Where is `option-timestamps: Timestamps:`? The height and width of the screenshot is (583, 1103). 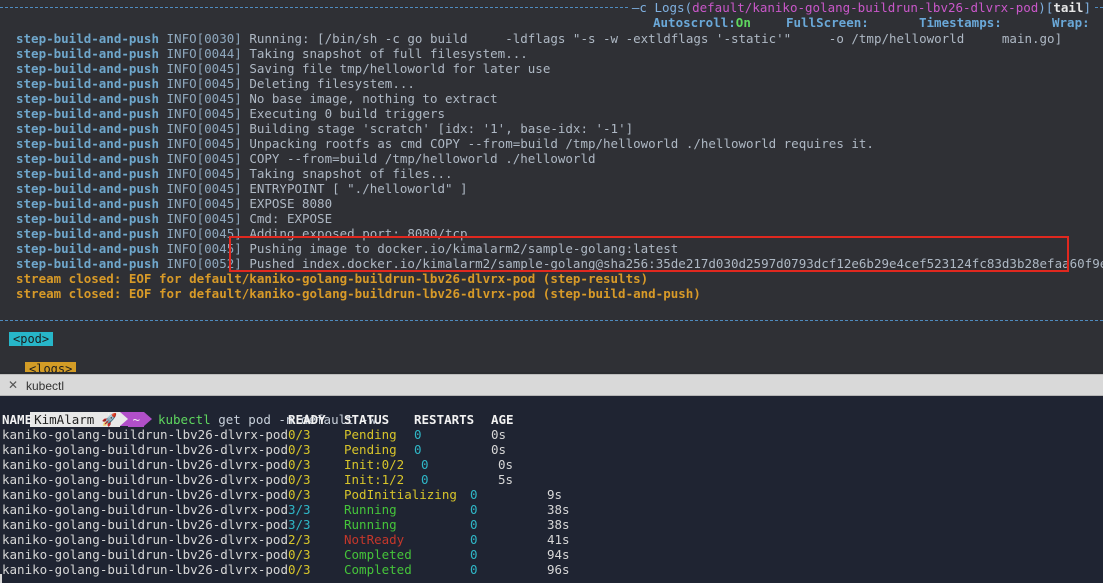 option-timestamps: Timestamps: is located at coordinates (960, 22).